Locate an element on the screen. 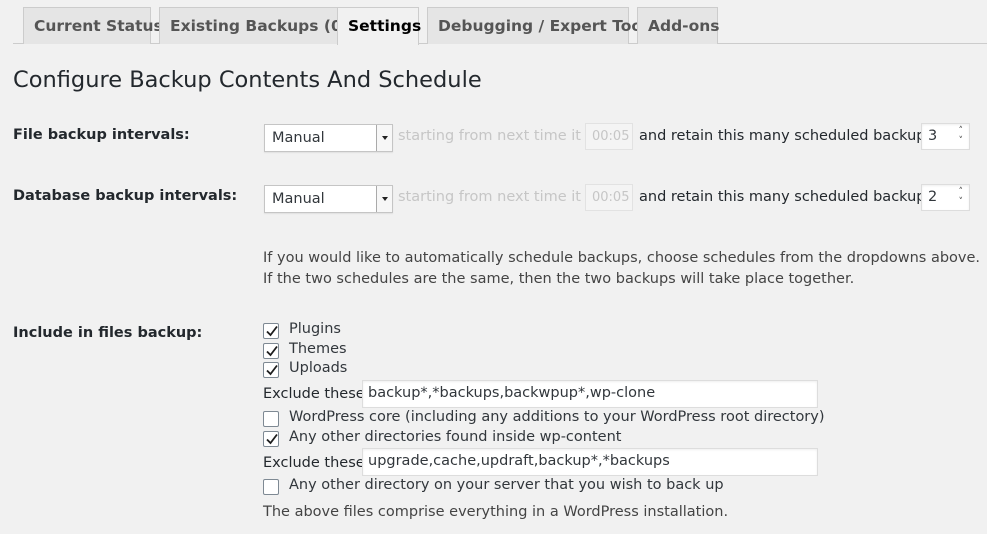 This screenshot has height=534, width=987. database-start-time-input: 00:05 is located at coordinates (609, 197).